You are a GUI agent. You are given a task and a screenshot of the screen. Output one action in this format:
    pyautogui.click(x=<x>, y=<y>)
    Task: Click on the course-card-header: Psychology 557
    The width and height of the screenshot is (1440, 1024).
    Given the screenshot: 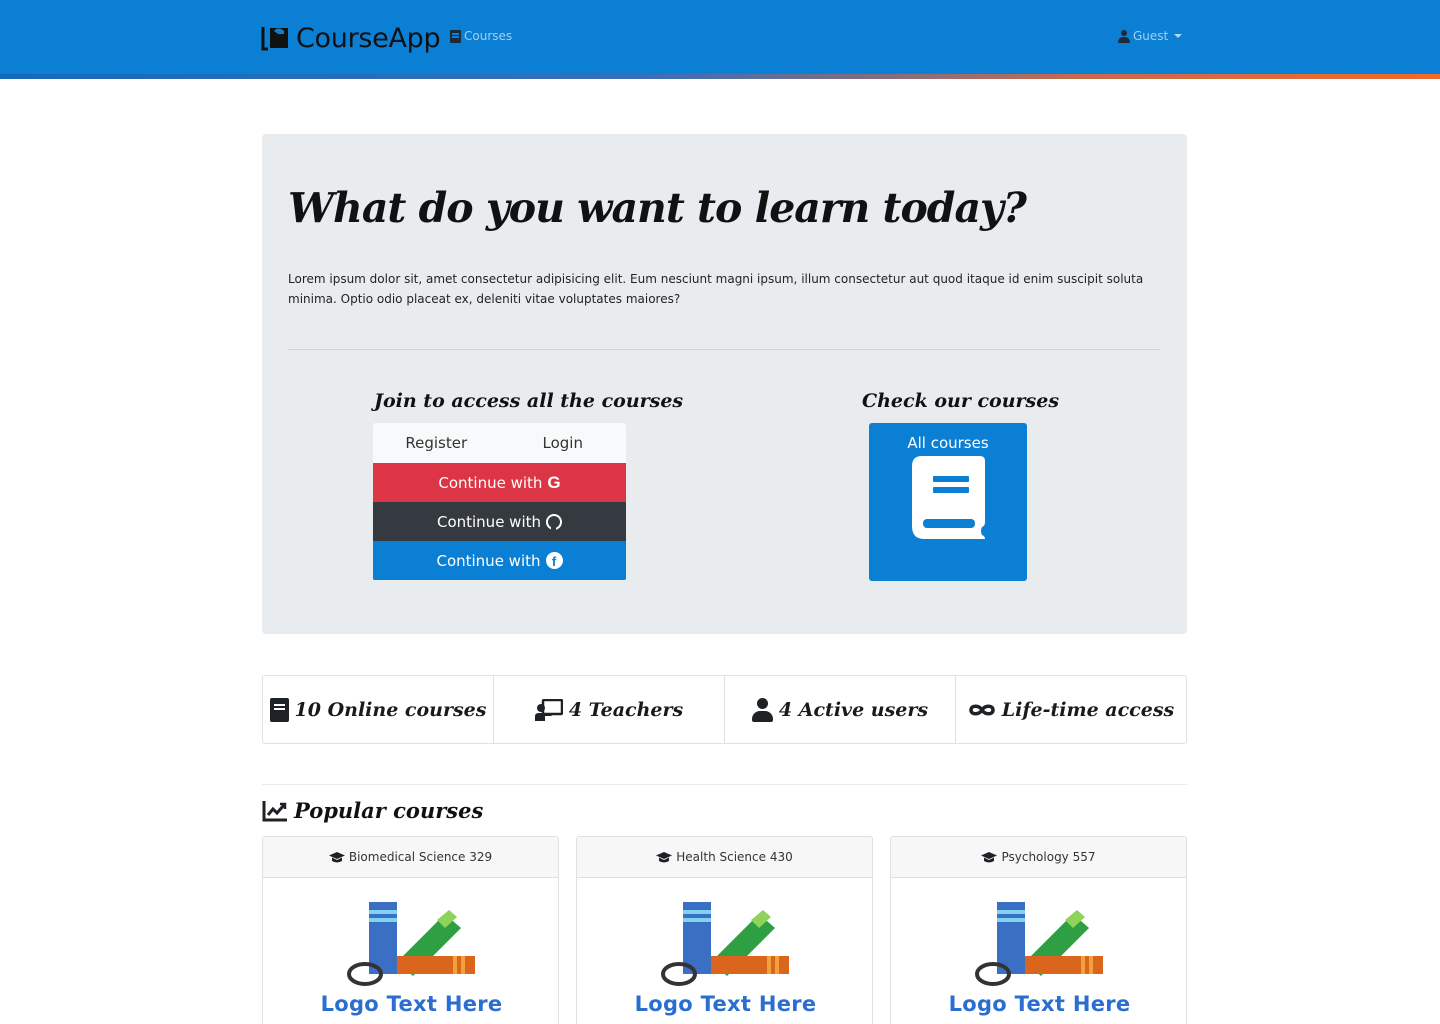 What is the action you would take?
    pyautogui.click(x=1038, y=857)
    